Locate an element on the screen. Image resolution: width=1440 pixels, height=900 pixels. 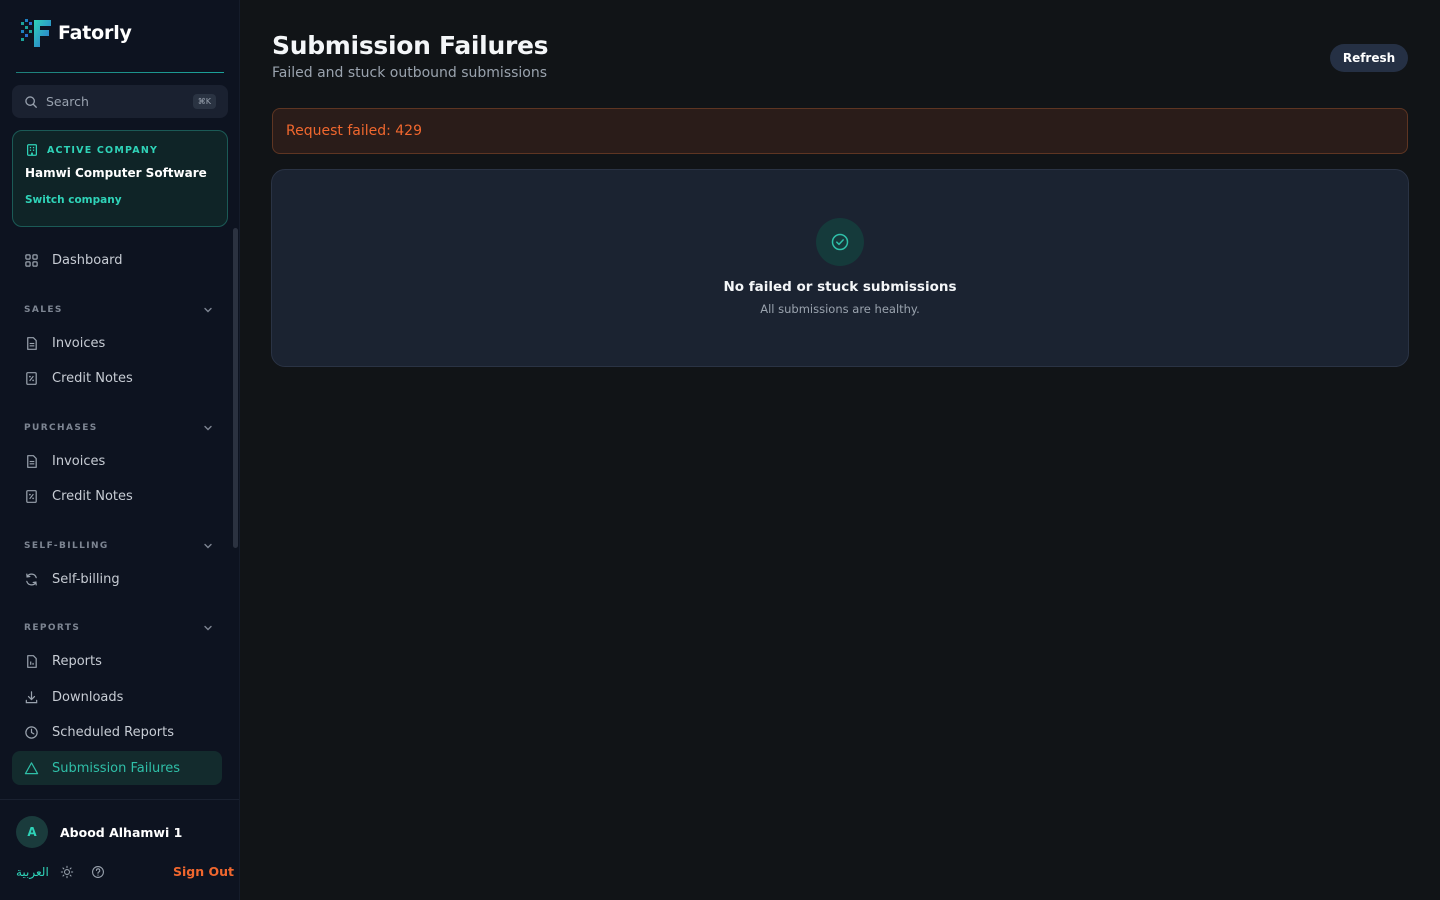
page-title: Submission Failures is located at coordinates (410, 45).